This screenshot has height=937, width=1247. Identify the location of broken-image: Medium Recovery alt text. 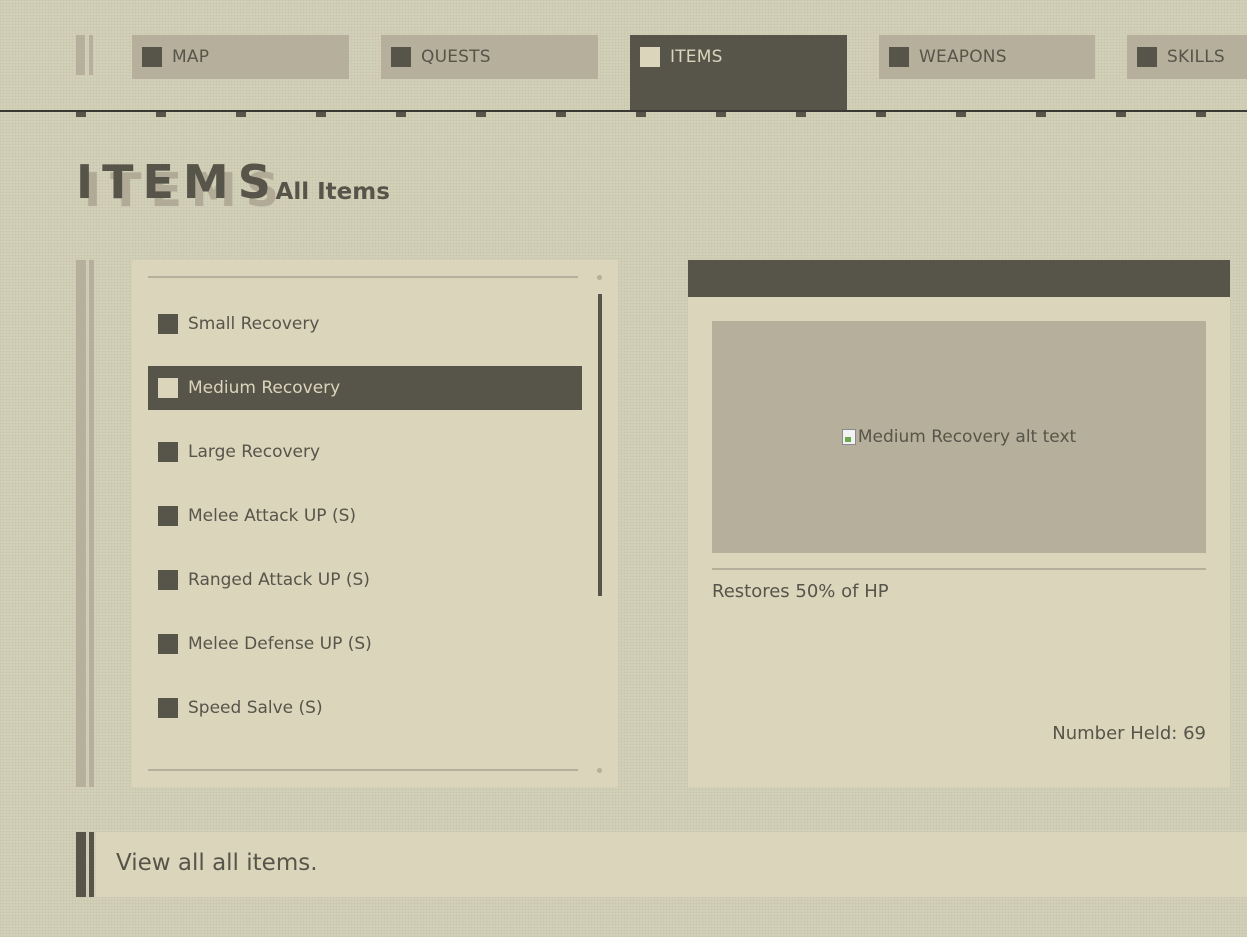
(959, 437).